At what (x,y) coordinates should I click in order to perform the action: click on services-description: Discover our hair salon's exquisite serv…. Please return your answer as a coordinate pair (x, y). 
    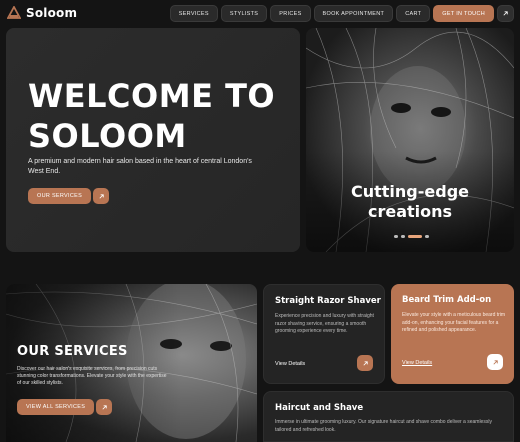
    Looking at the image, I should click on (92, 376).